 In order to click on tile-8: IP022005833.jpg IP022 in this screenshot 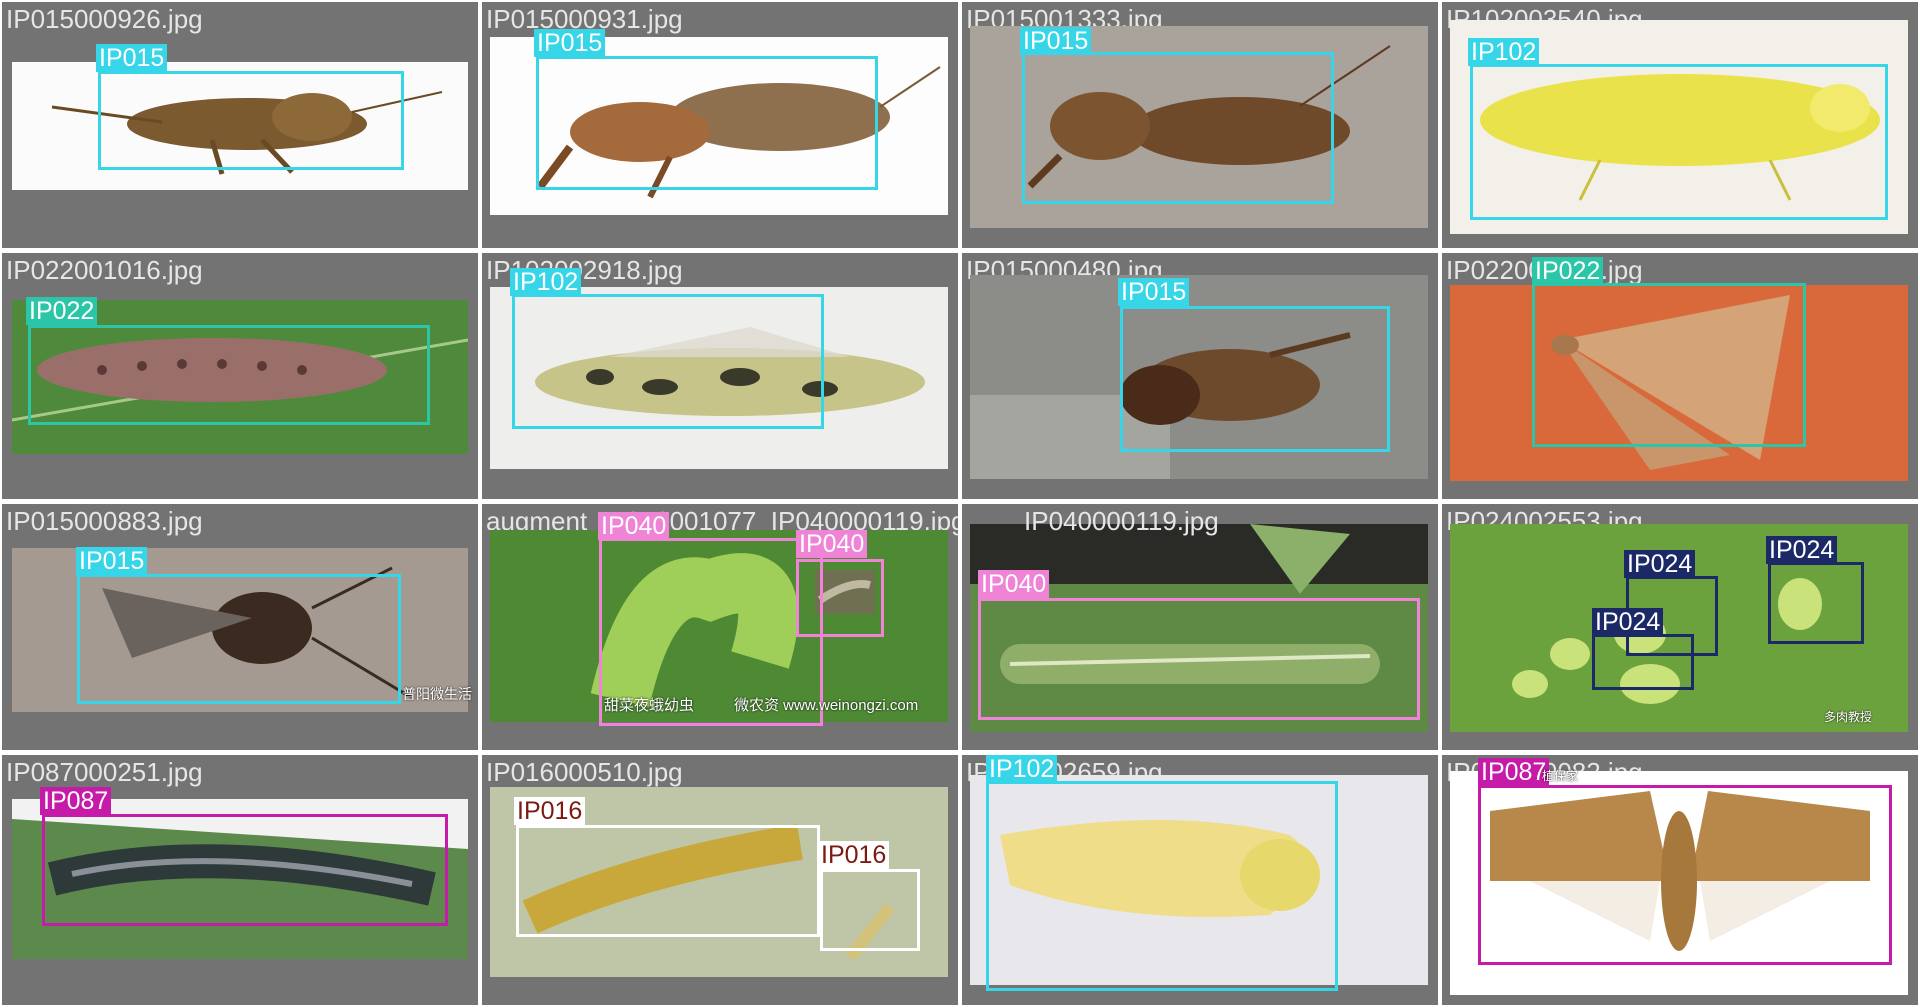, I will do `click(1680, 376)`.